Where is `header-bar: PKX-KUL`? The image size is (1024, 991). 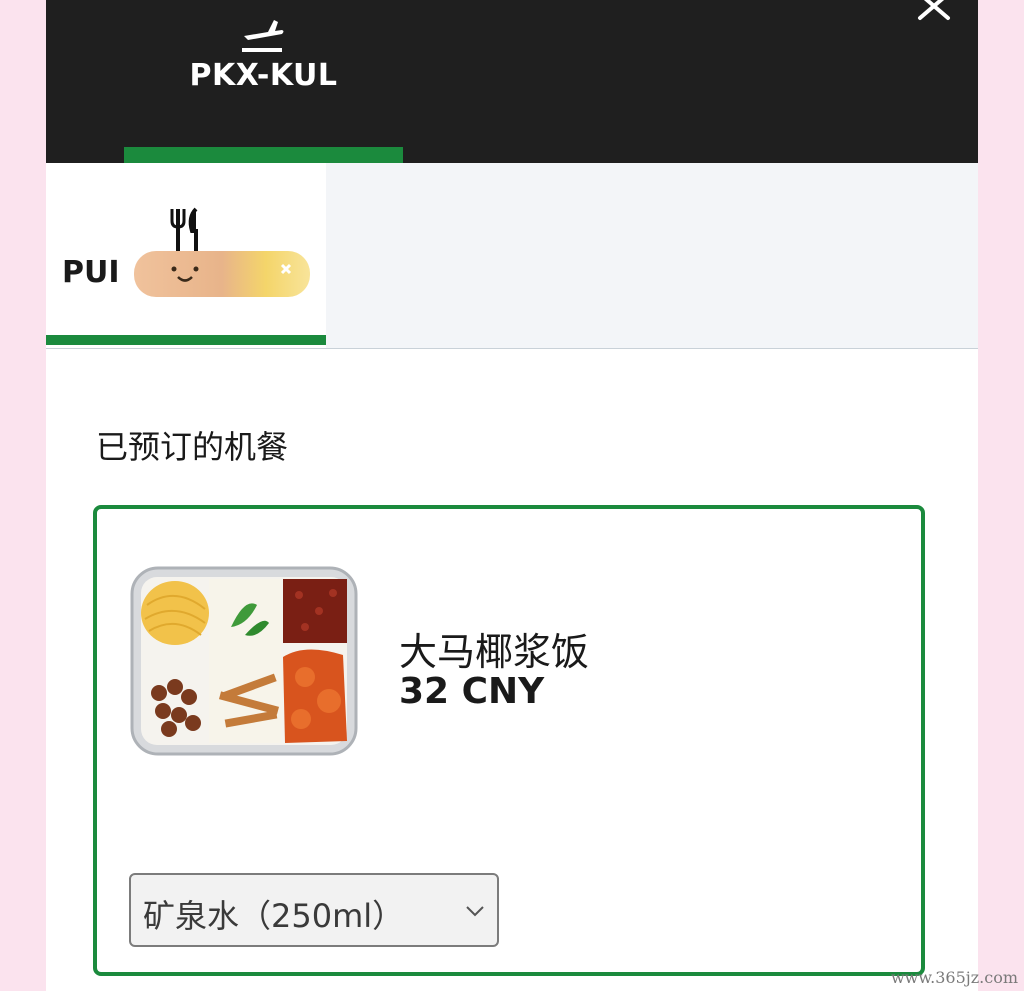 header-bar: PKX-KUL is located at coordinates (512, 81).